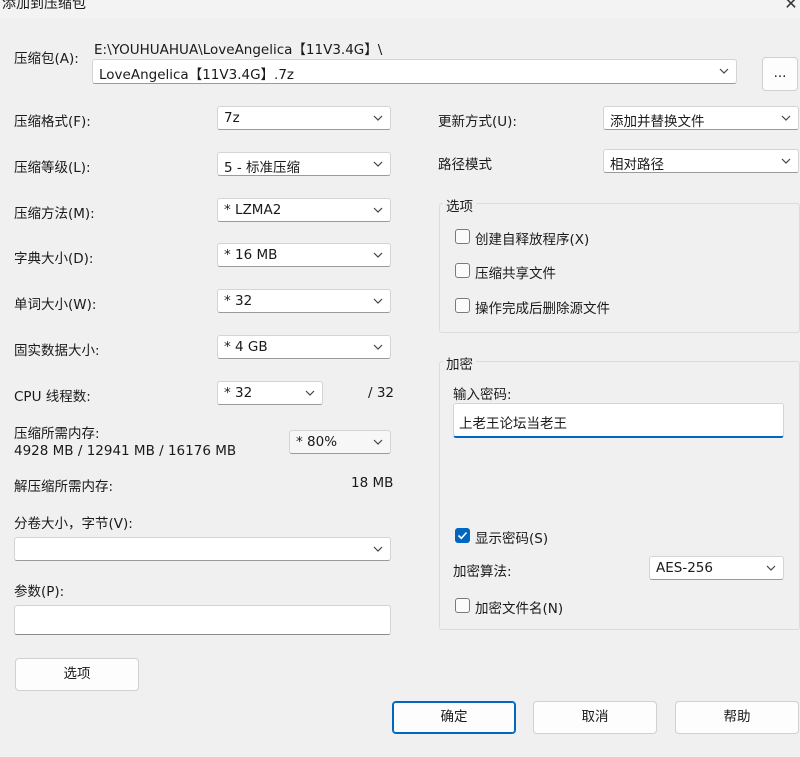  I want to click on path-value: 相对路径, so click(637, 165).